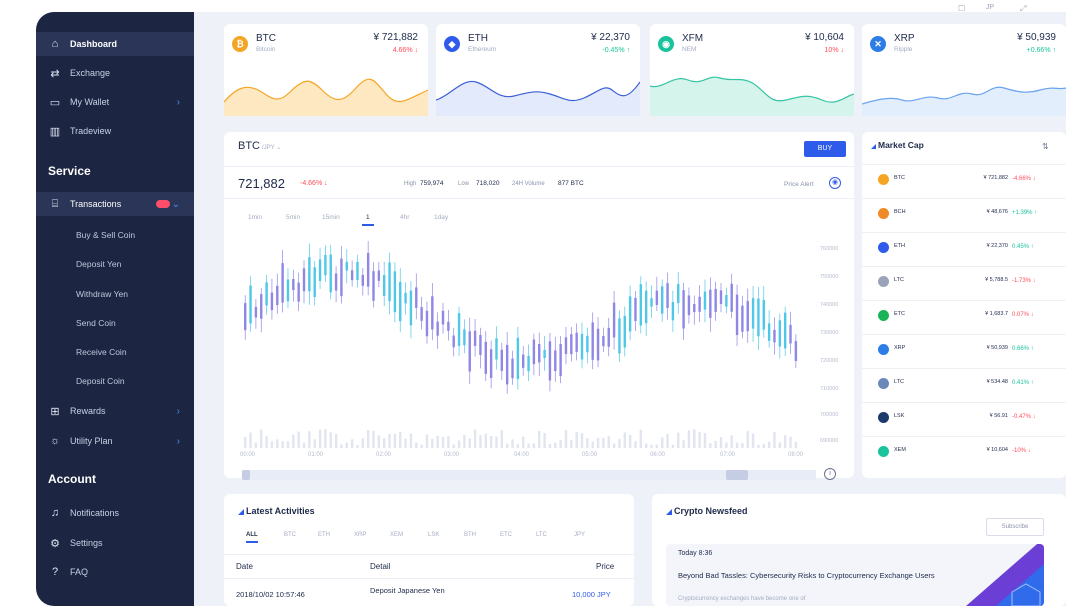 This screenshot has height=606, width=1066. I want to click on coin-card-eth: ◆ ETH Ethereum ¥ 22,370 -0.45% ↑, so click(538, 70).